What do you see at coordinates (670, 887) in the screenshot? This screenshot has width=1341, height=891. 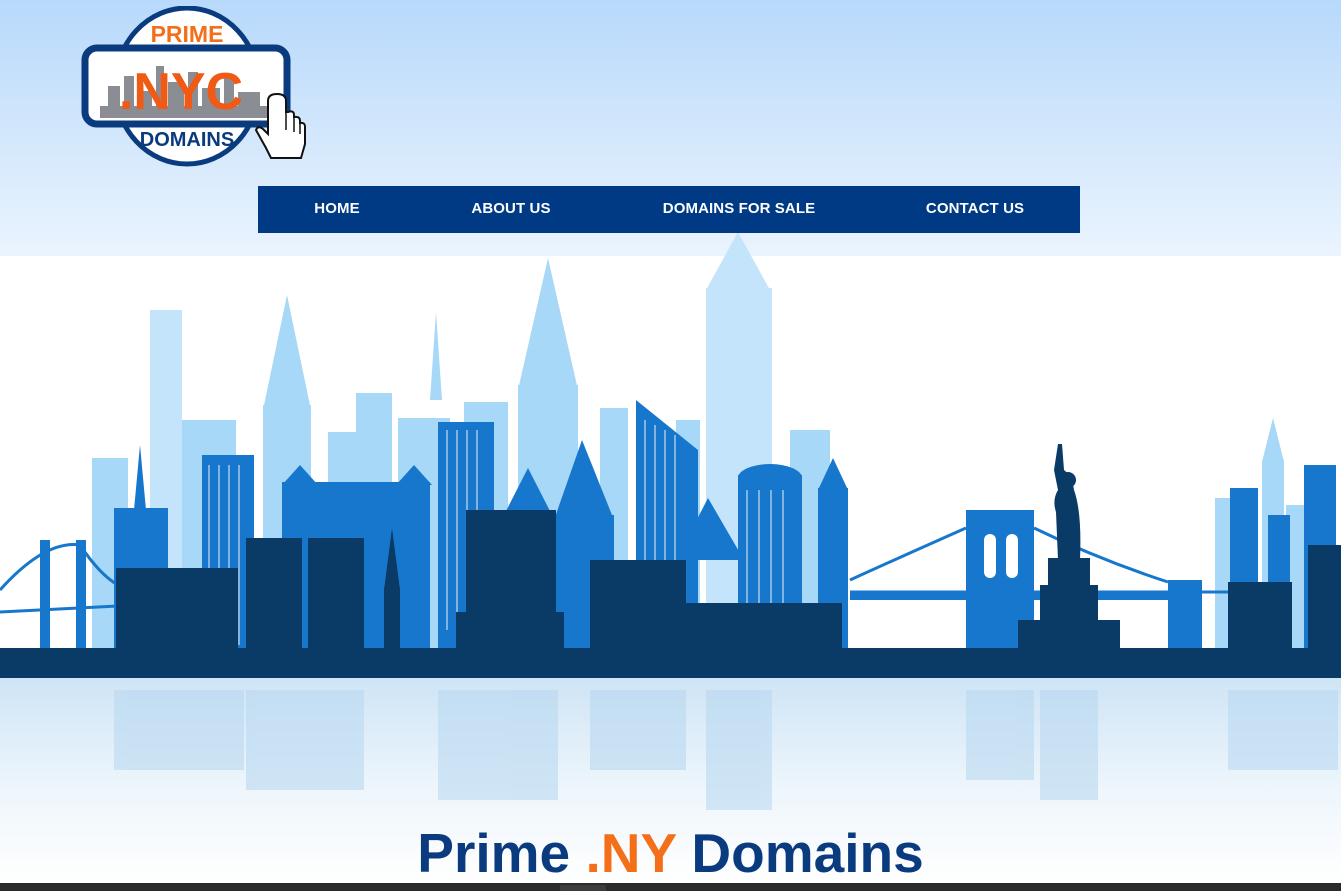 I see `bottom-bar` at bounding box center [670, 887].